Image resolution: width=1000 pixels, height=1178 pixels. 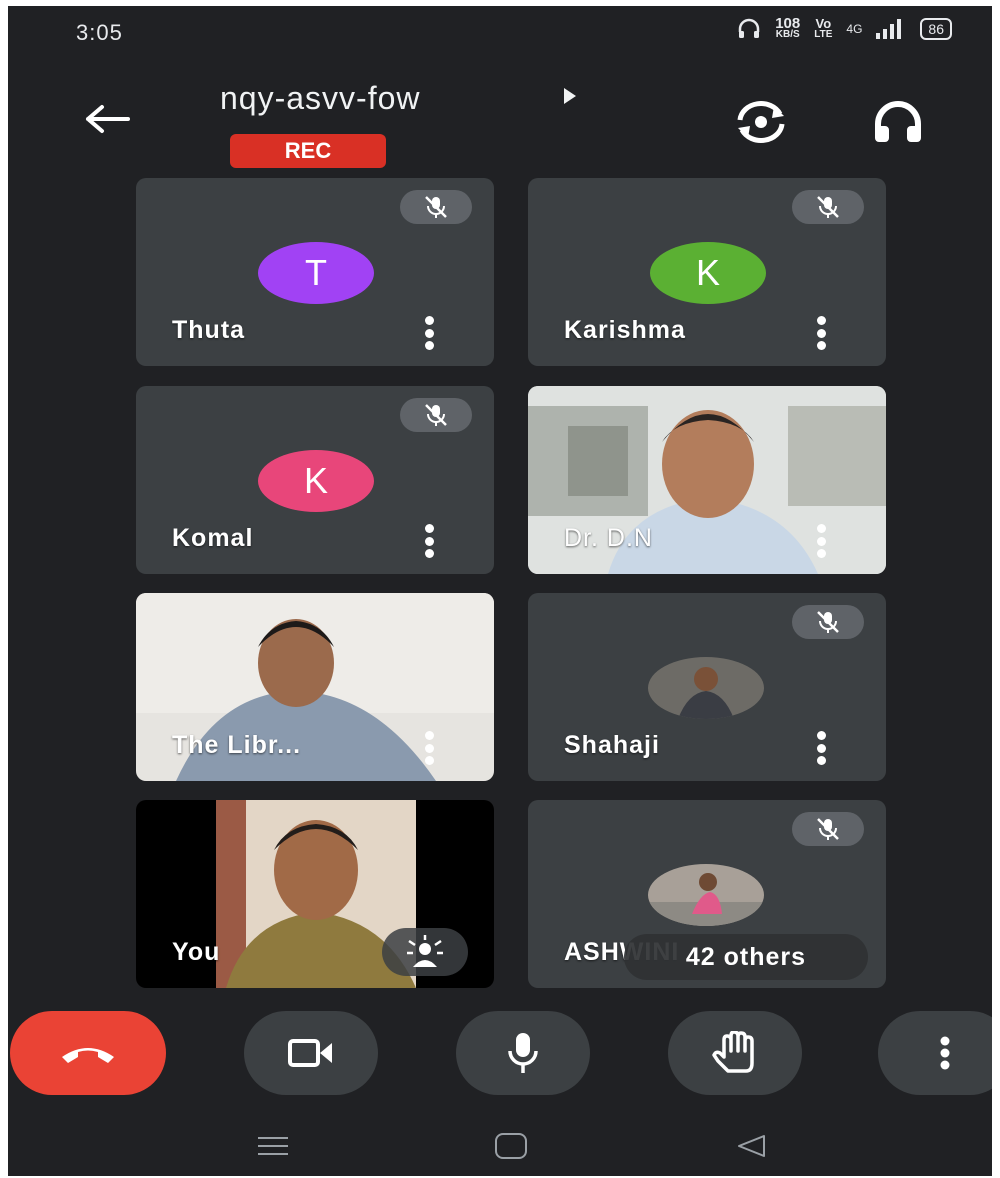 I want to click on volte: Vo LTE, so click(x=823, y=28).